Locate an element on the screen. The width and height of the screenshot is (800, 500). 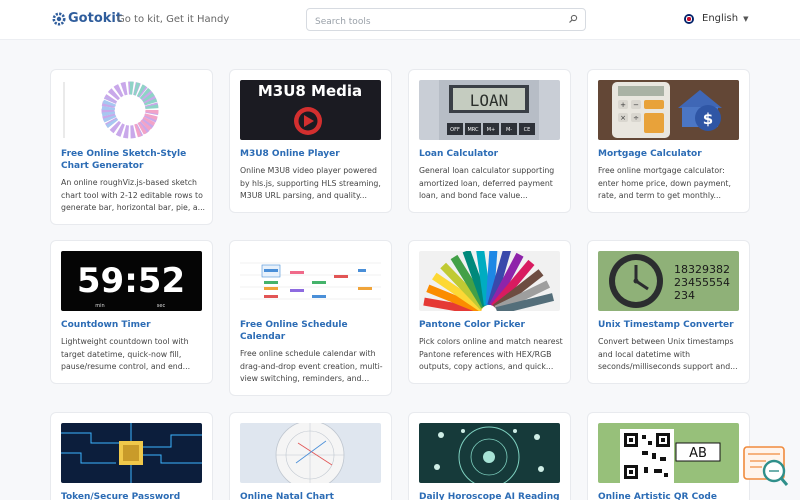
tool-card-daily-horoscope: Daily Horoscope AI Reading is located at coordinates (489, 456).